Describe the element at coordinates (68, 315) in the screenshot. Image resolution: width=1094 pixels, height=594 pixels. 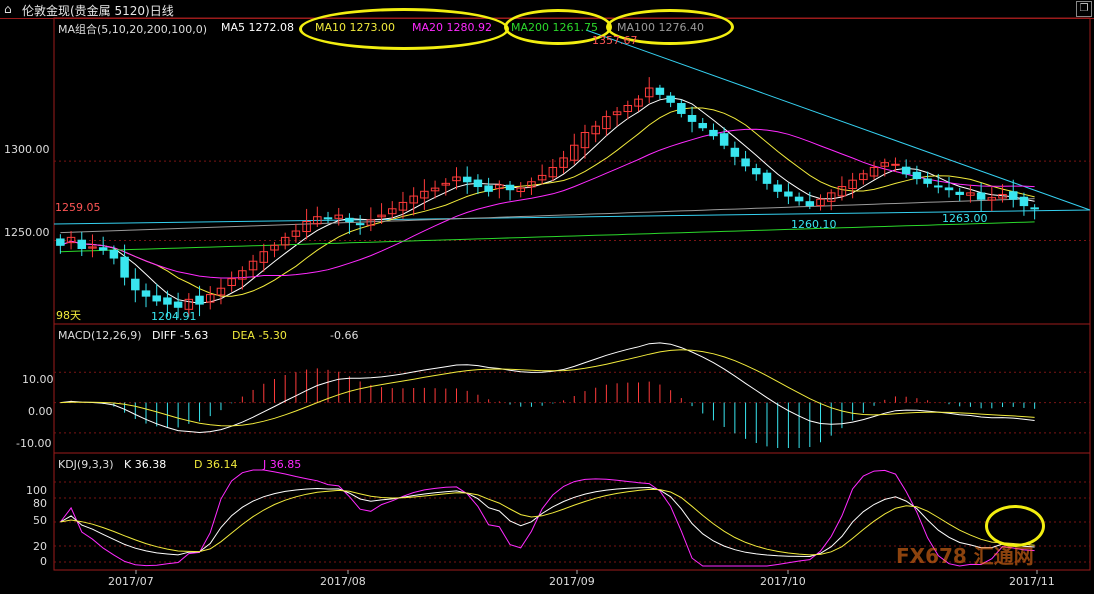
I see `days-annotation: 98天` at that location.